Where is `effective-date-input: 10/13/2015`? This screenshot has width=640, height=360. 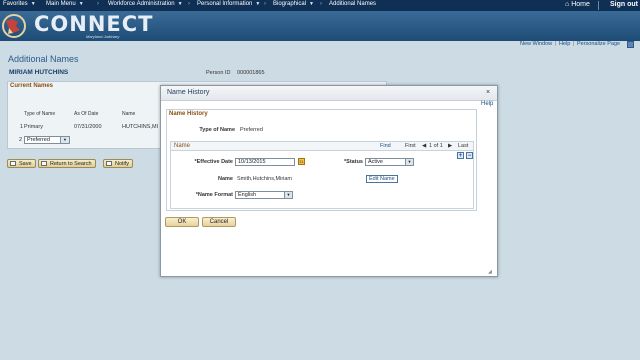 effective-date-input: 10/13/2015 is located at coordinates (265, 162).